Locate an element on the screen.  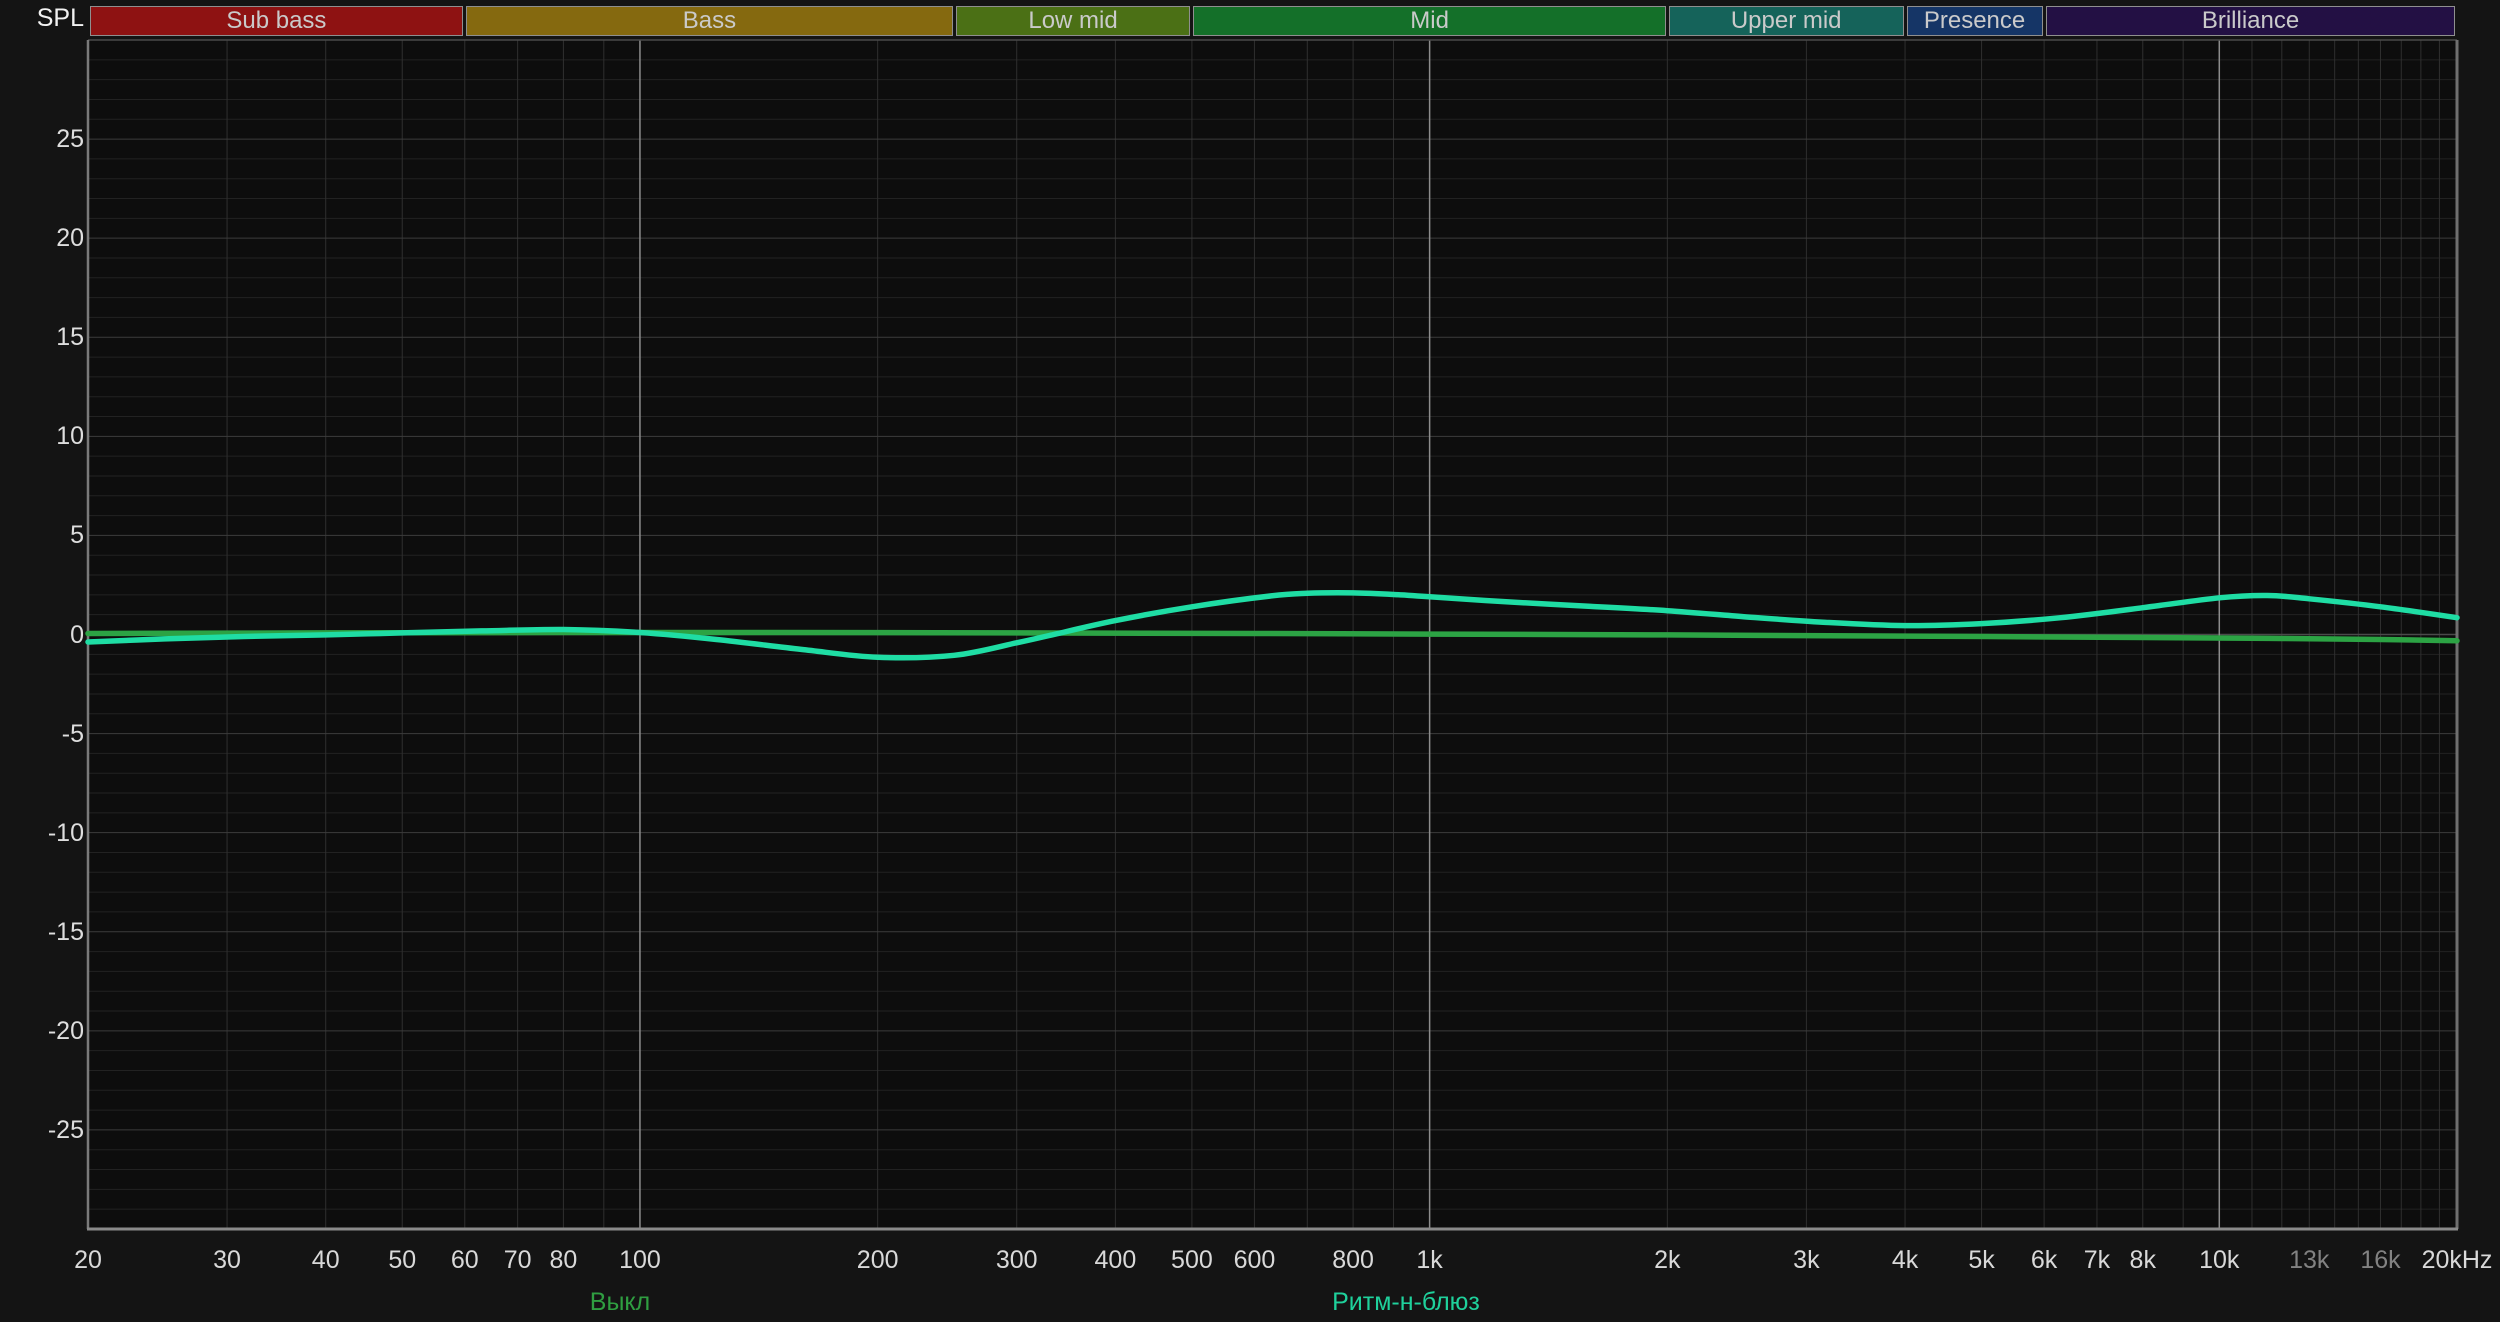
band-label: Sub bass is located at coordinates (276, 21).